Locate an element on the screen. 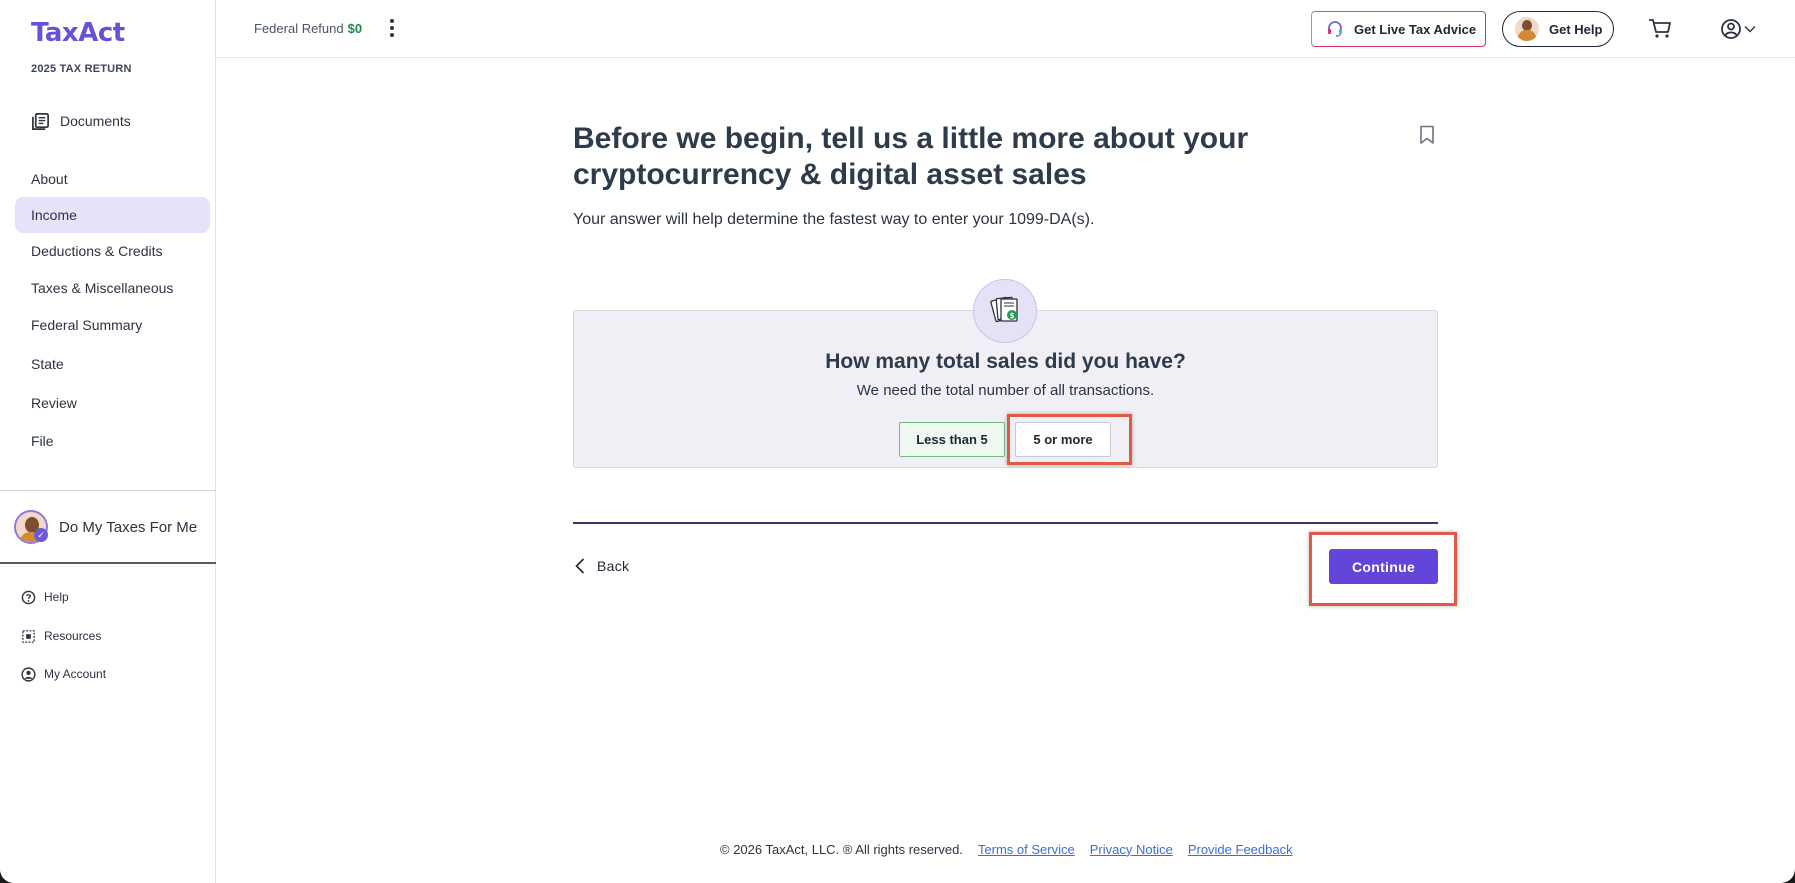  refund-amount: $0 is located at coordinates (355, 28).